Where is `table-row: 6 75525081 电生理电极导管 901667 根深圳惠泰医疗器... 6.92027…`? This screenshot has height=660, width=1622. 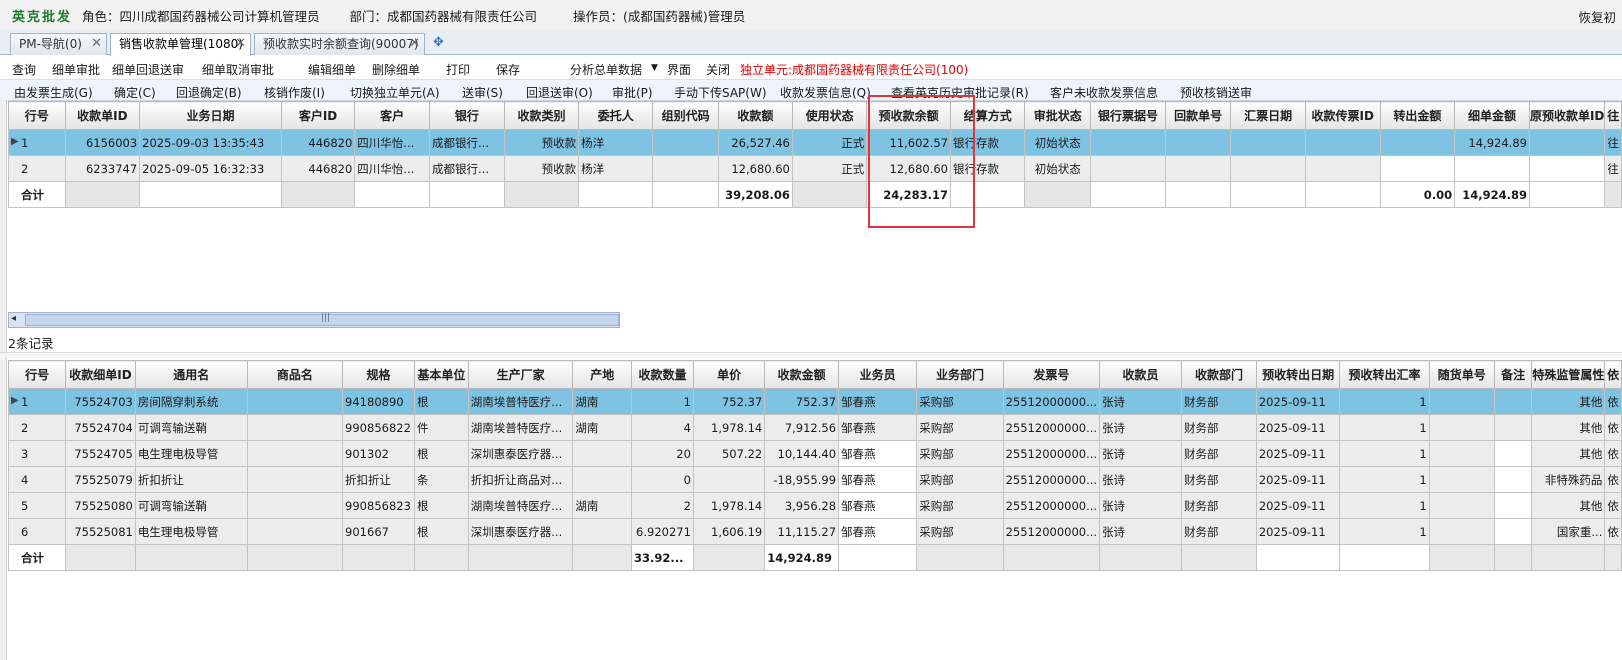
table-row: 6 75525081 电生理电极导管 901667 根深圳惠泰医疗器... 6.92027… is located at coordinates (814, 531).